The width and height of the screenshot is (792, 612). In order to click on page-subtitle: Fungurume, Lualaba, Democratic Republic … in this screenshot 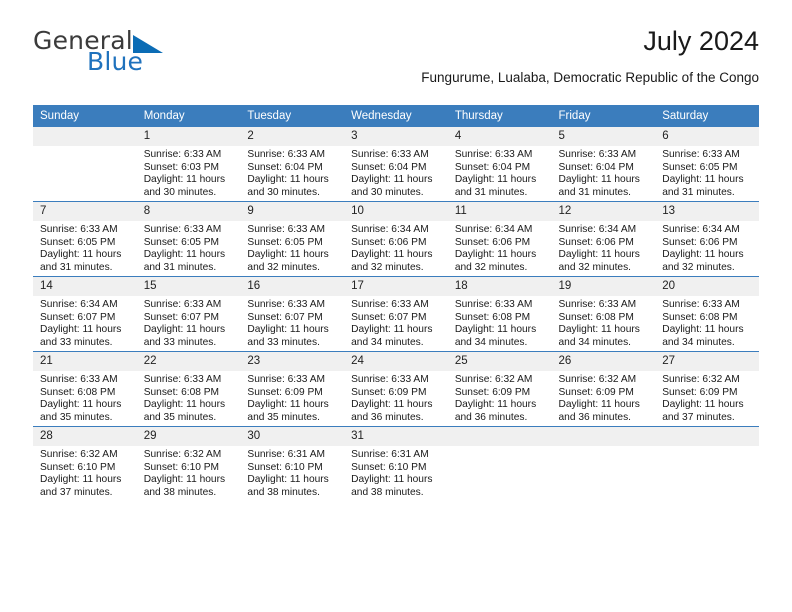, I will do `click(590, 77)`.